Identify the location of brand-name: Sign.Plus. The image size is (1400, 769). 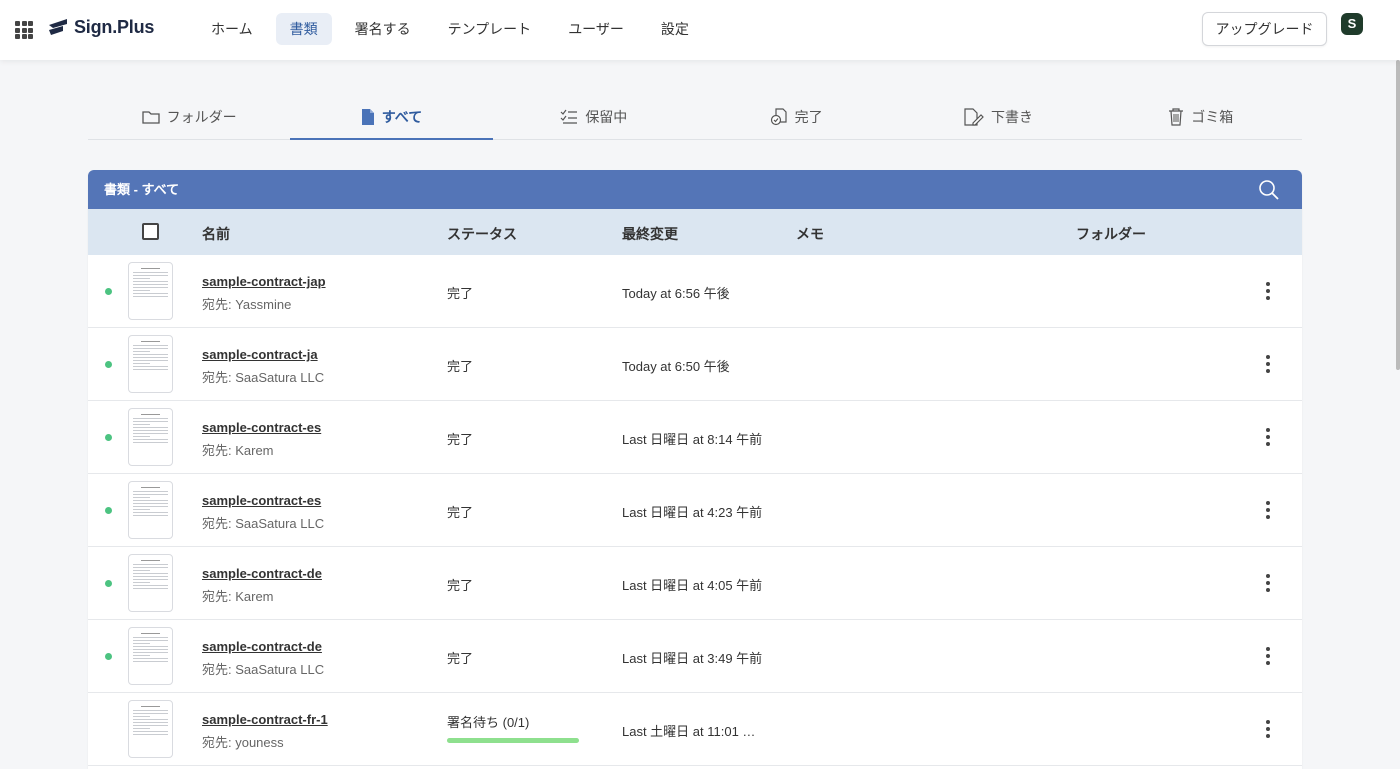
(114, 26).